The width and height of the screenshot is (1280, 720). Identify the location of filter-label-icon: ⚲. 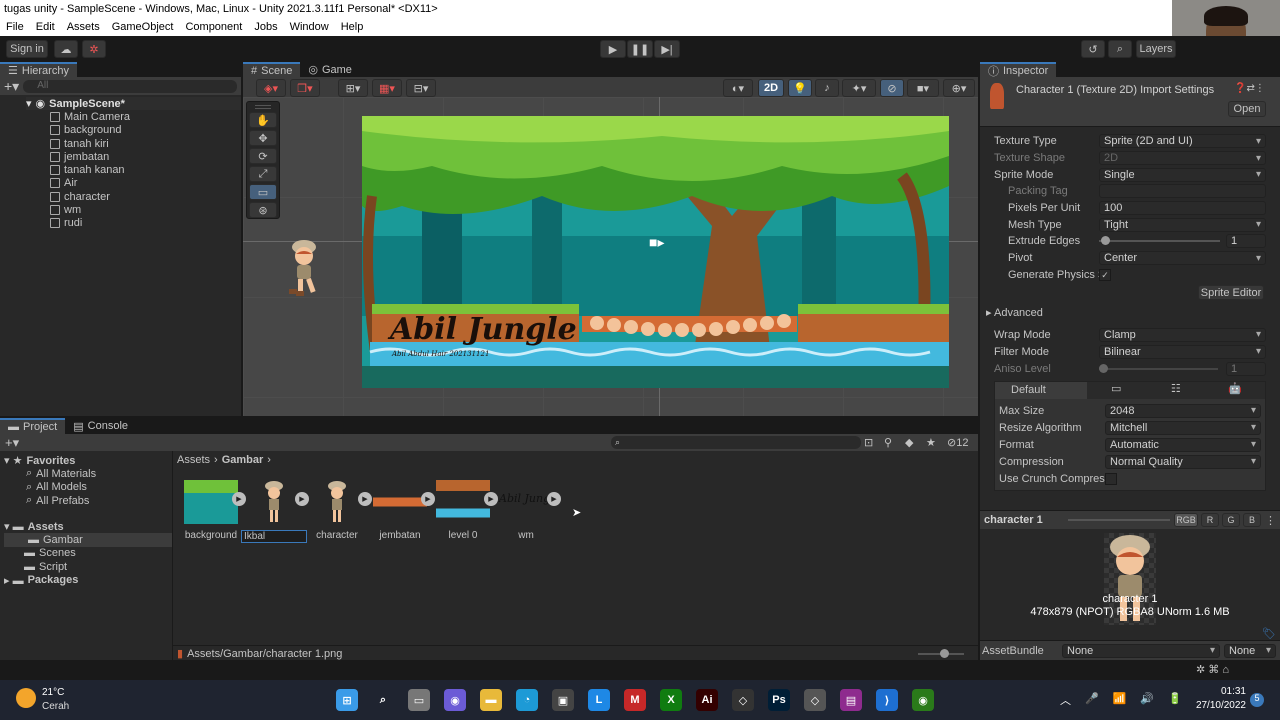
(888, 442).